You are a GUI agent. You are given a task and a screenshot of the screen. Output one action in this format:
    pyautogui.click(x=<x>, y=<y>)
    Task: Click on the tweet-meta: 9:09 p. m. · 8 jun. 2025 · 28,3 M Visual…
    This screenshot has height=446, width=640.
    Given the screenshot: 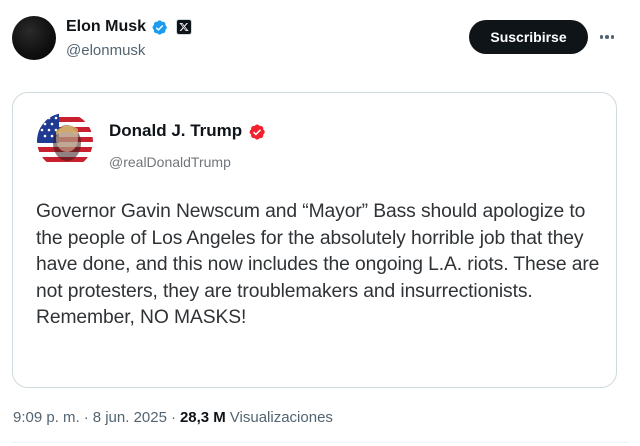 What is the action you would take?
    pyautogui.click(x=173, y=417)
    